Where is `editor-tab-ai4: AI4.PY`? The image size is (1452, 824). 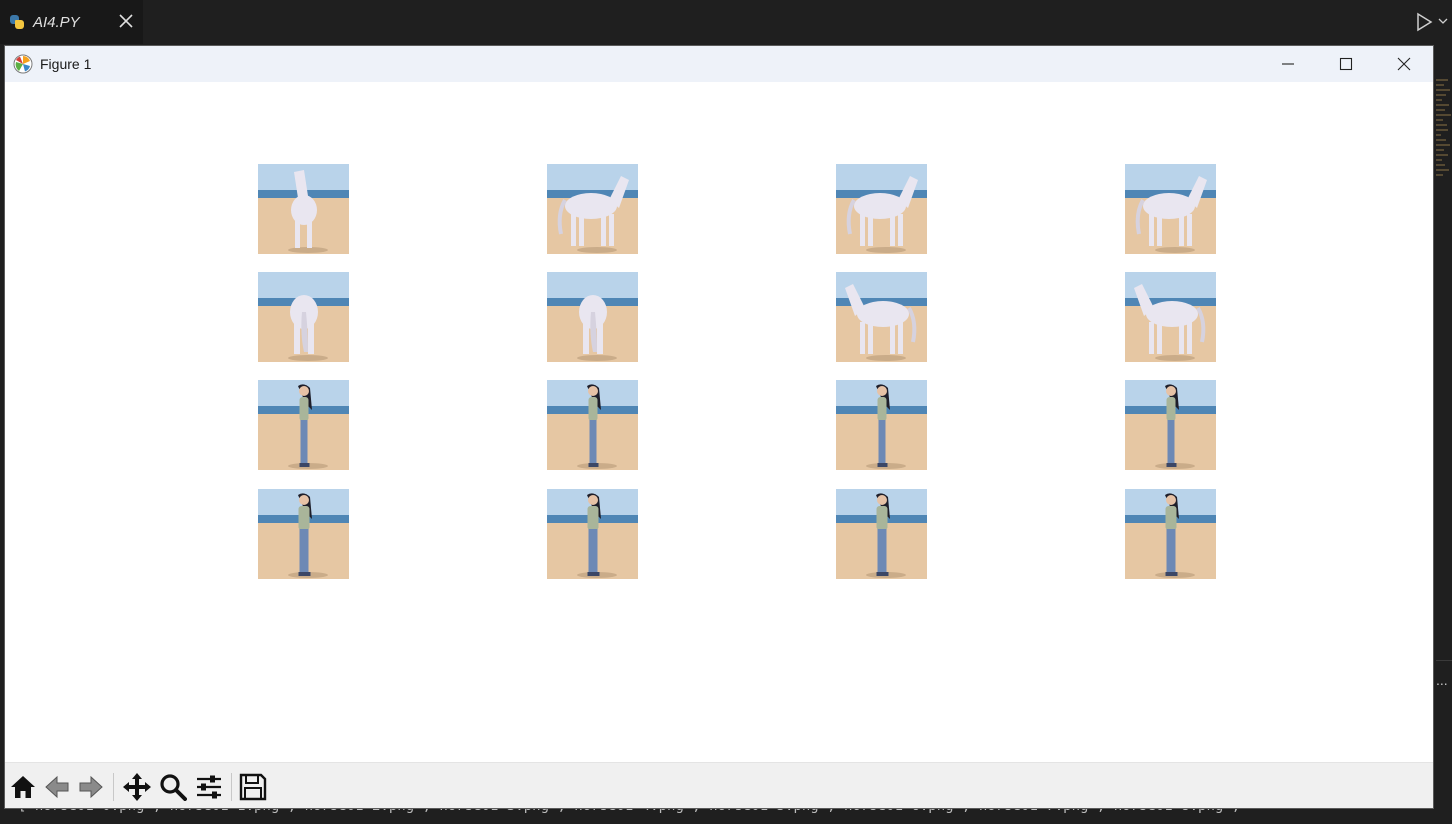
editor-tab-ai4: AI4.PY is located at coordinates (71, 22).